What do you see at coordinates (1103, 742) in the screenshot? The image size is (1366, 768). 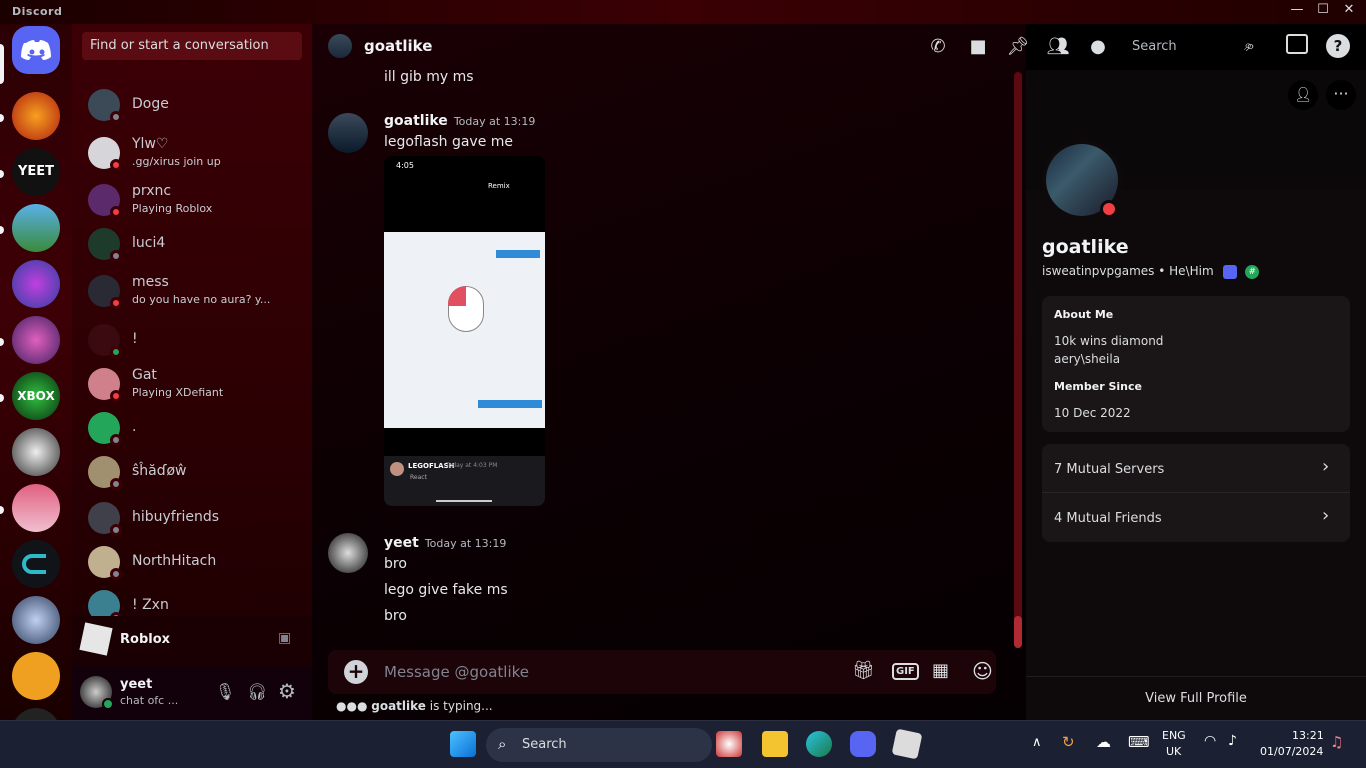 I see `cloud-icon: ☁` at bounding box center [1103, 742].